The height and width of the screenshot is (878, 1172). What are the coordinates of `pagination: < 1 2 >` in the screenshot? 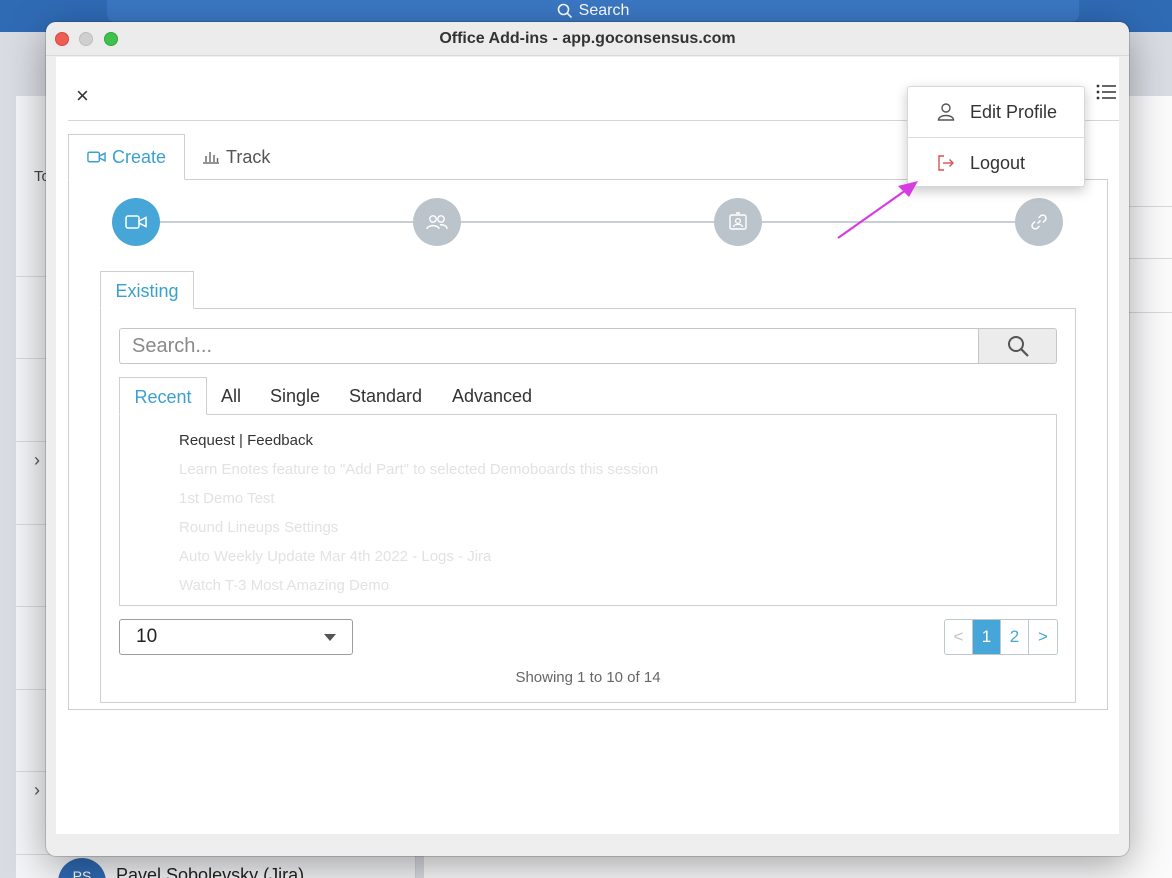 It's located at (1001, 637).